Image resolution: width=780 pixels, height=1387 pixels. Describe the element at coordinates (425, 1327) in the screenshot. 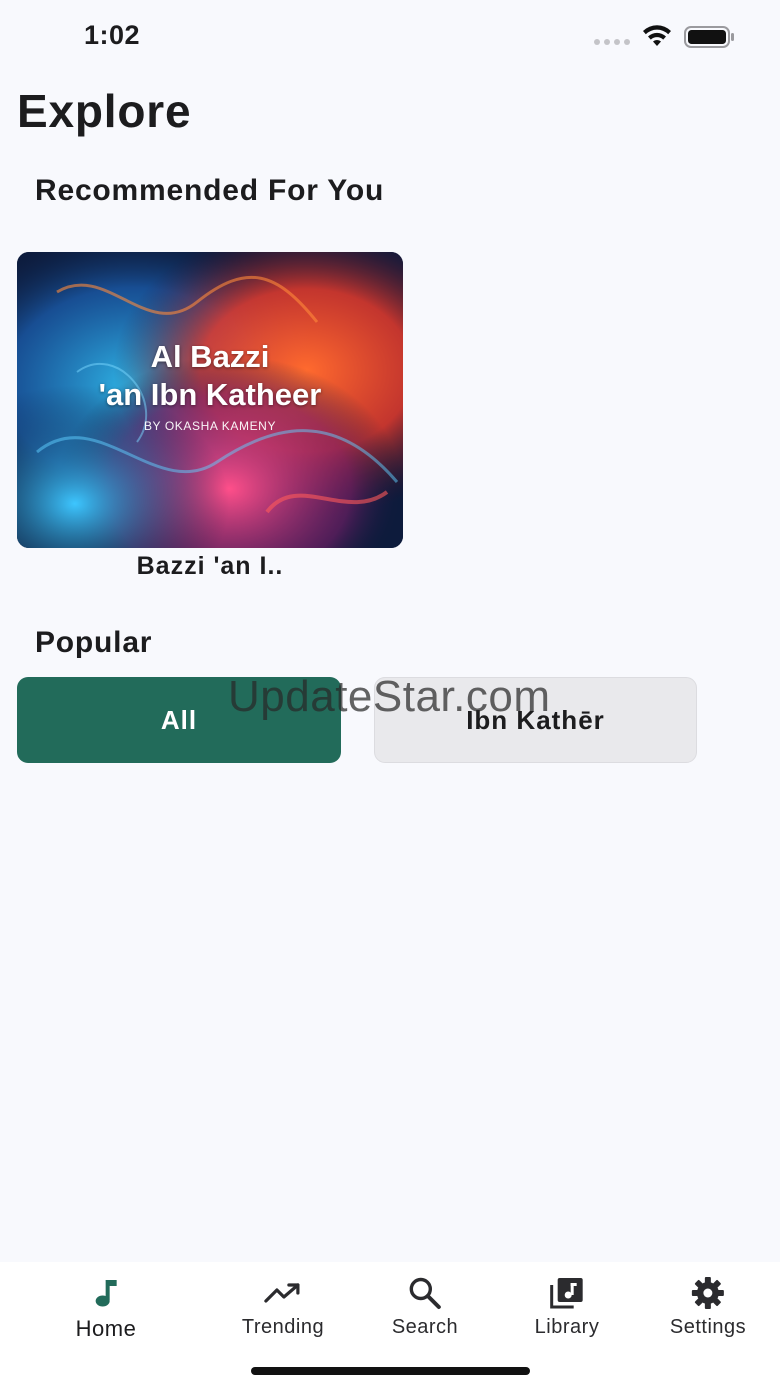

I see `tab-label-search: Search` at that location.